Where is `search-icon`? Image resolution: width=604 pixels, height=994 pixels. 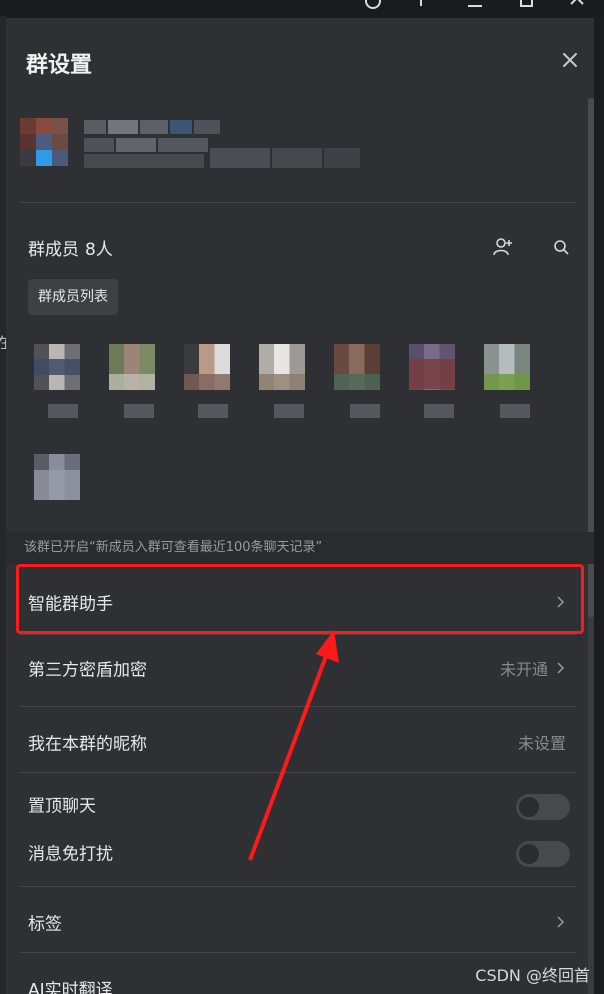
search-icon is located at coordinates (561, 247).